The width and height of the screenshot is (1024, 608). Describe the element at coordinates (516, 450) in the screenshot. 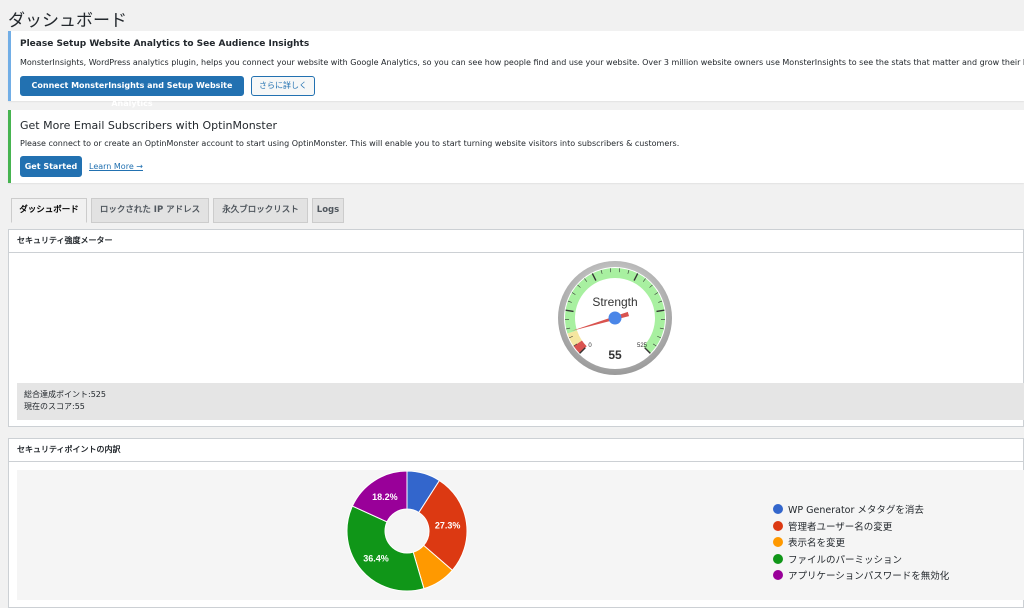

I see `security-breakdown-title: セキュリティポイントの内訳` at that location.